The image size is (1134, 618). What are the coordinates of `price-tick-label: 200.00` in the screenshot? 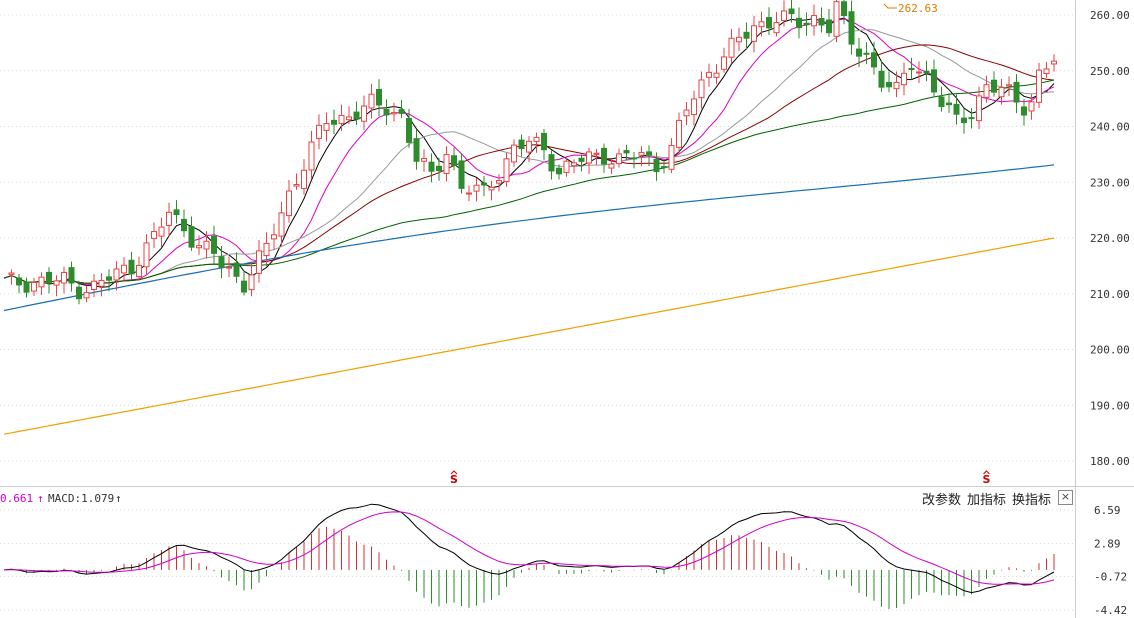 It's located at (1110, 350).